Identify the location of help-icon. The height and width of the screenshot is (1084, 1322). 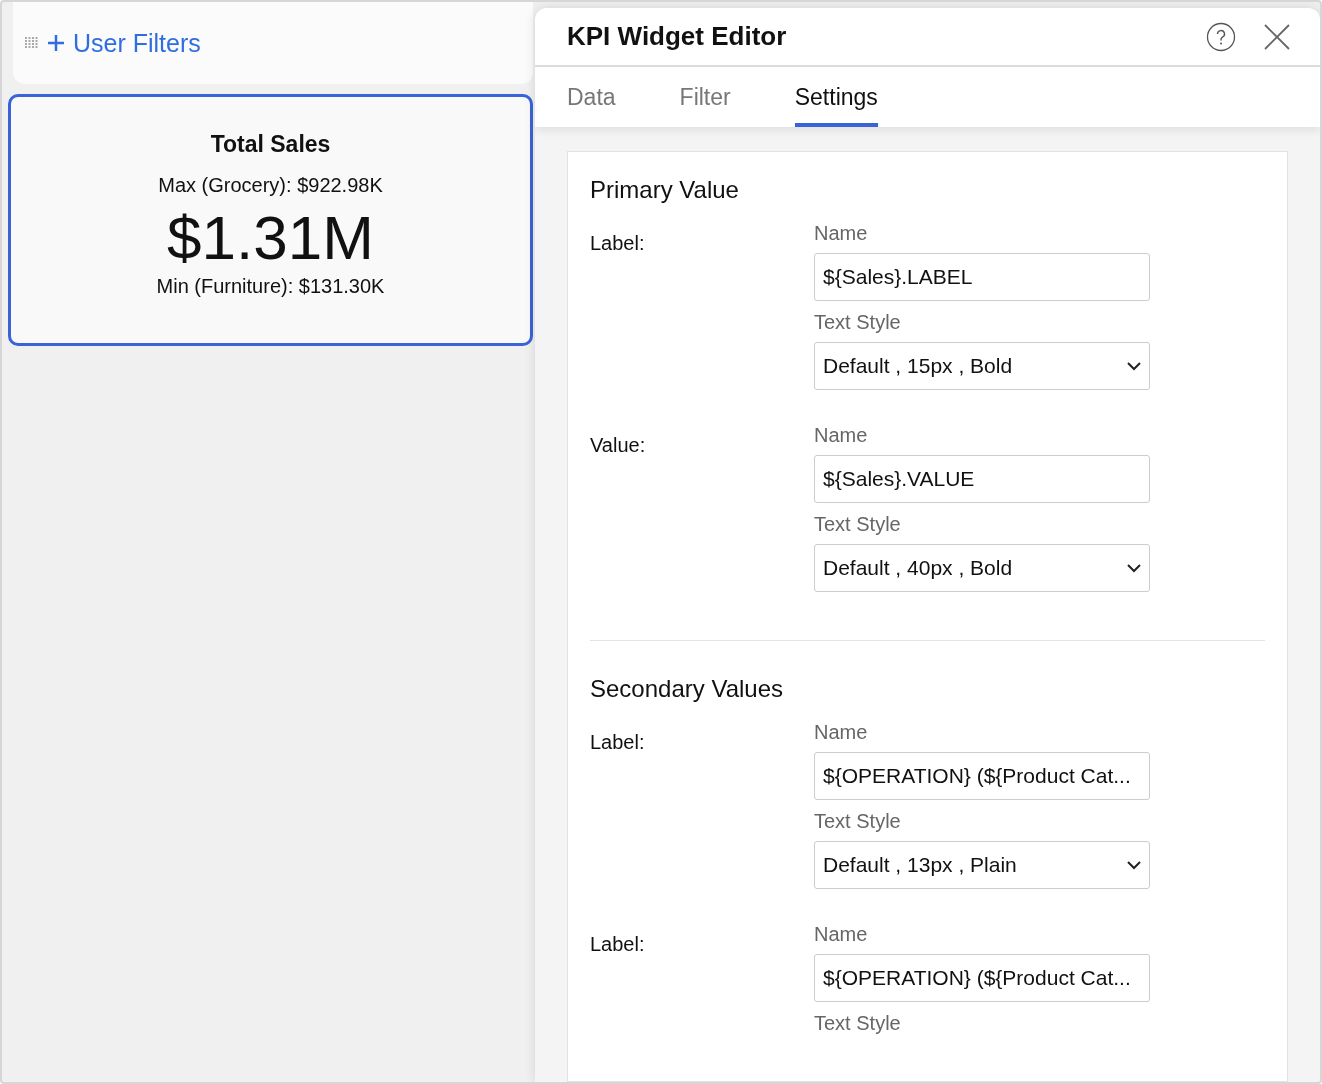
(1221, 36).